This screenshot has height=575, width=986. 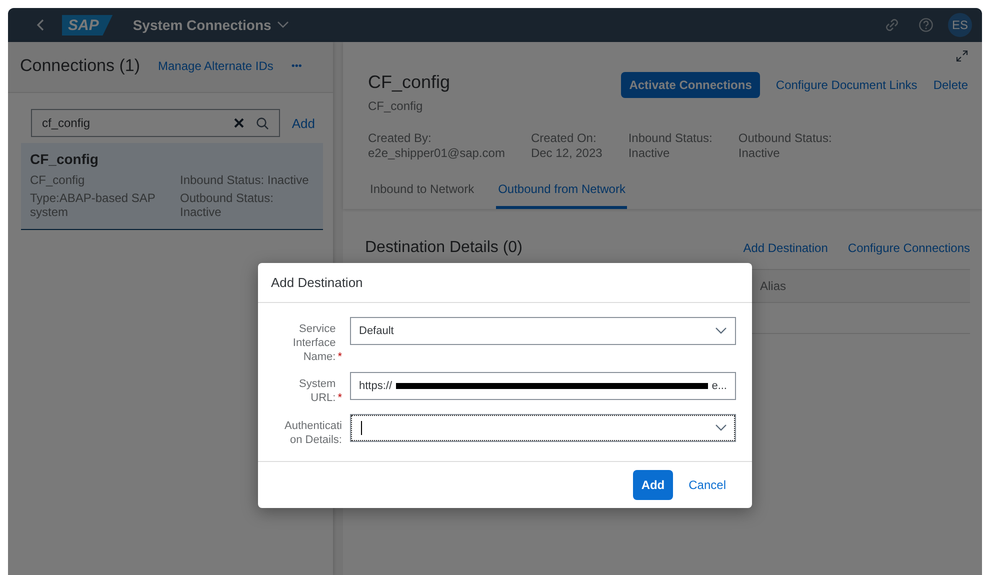 What do you see at coordinates (562, 193) in the screenshot?
I see `tab: Outbound from Network` at bounding box center [562, 193].